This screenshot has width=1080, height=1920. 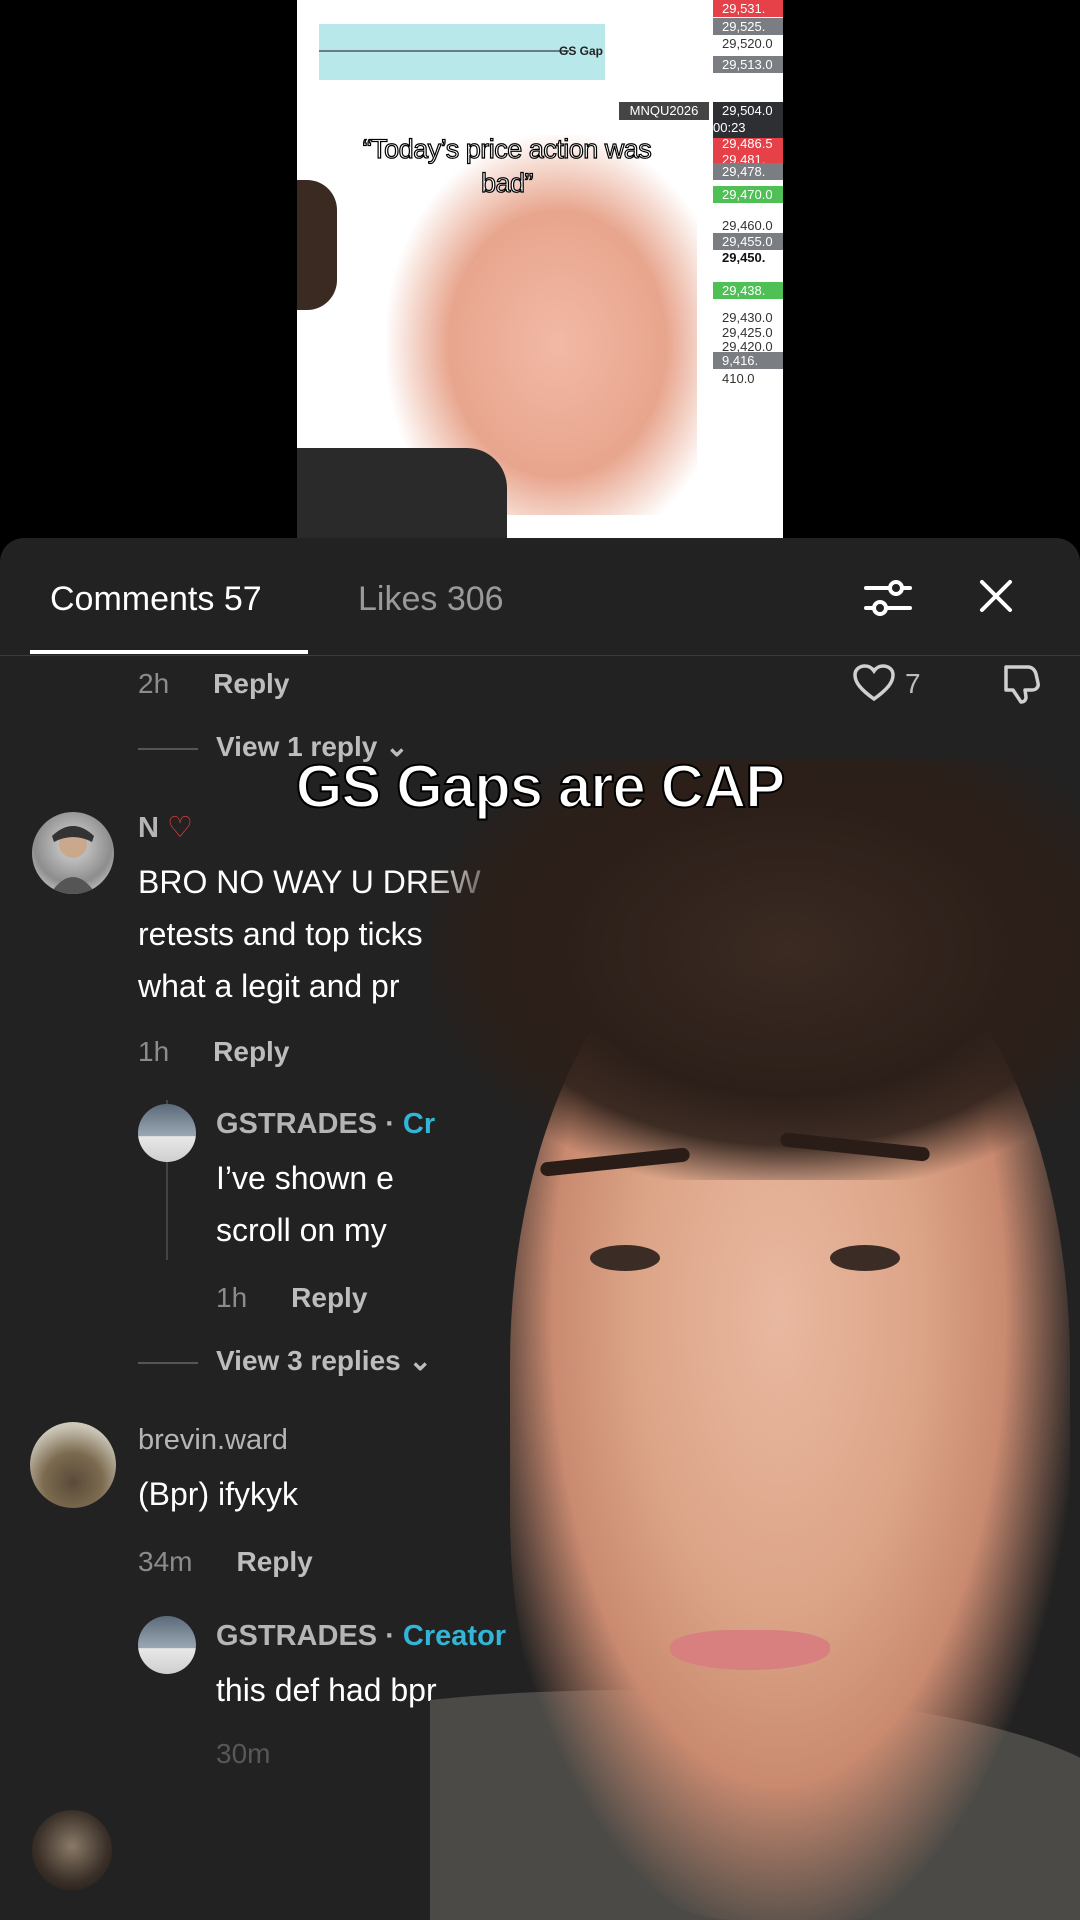 I want to click on countdown-value: 00:23, so click(x=729, y=127).